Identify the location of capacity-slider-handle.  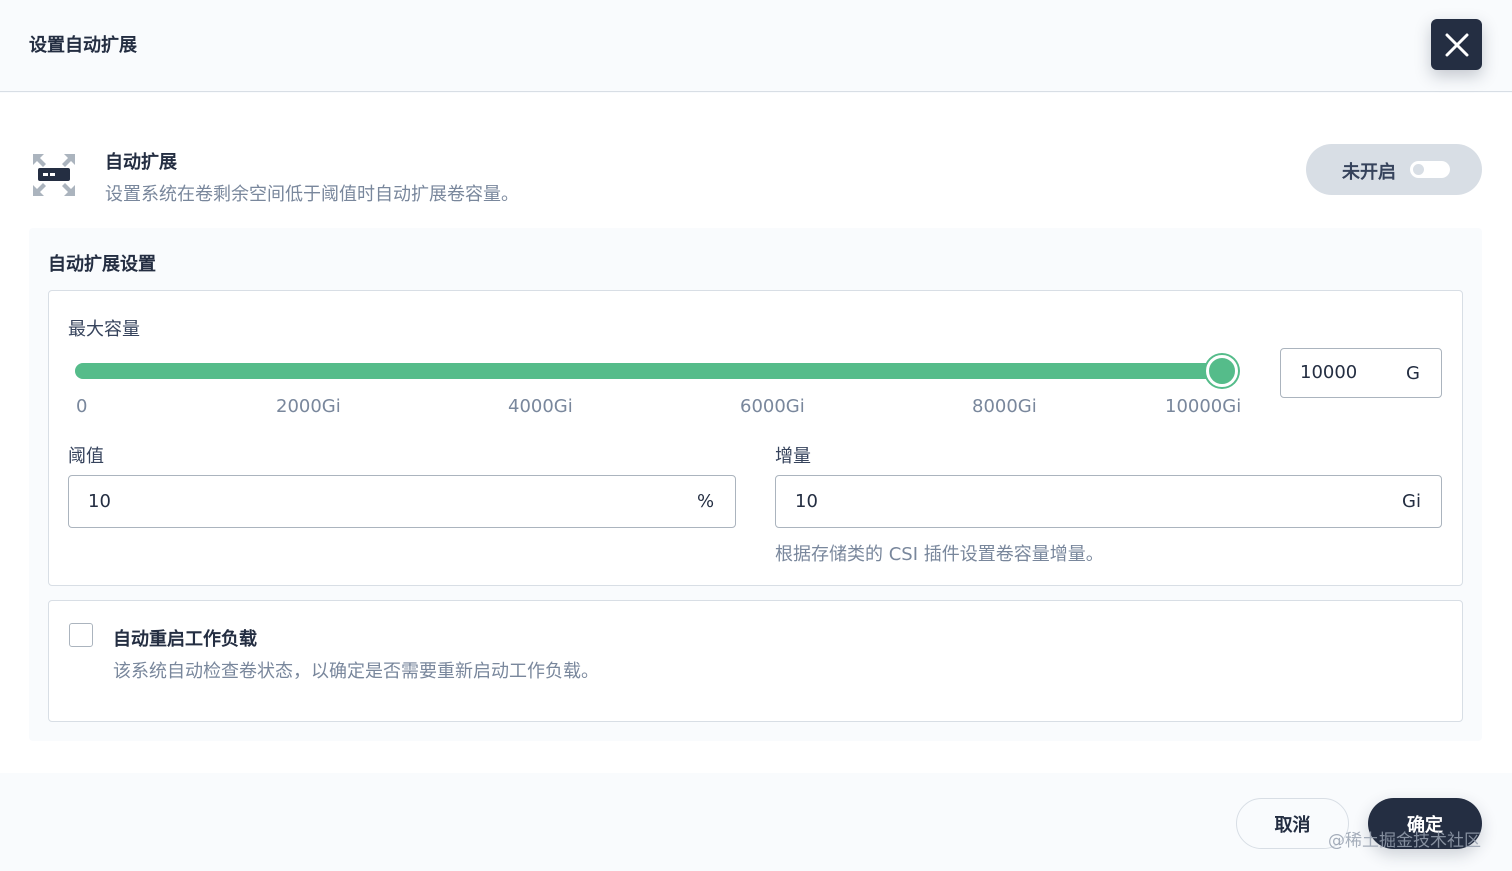
(1222, 371).